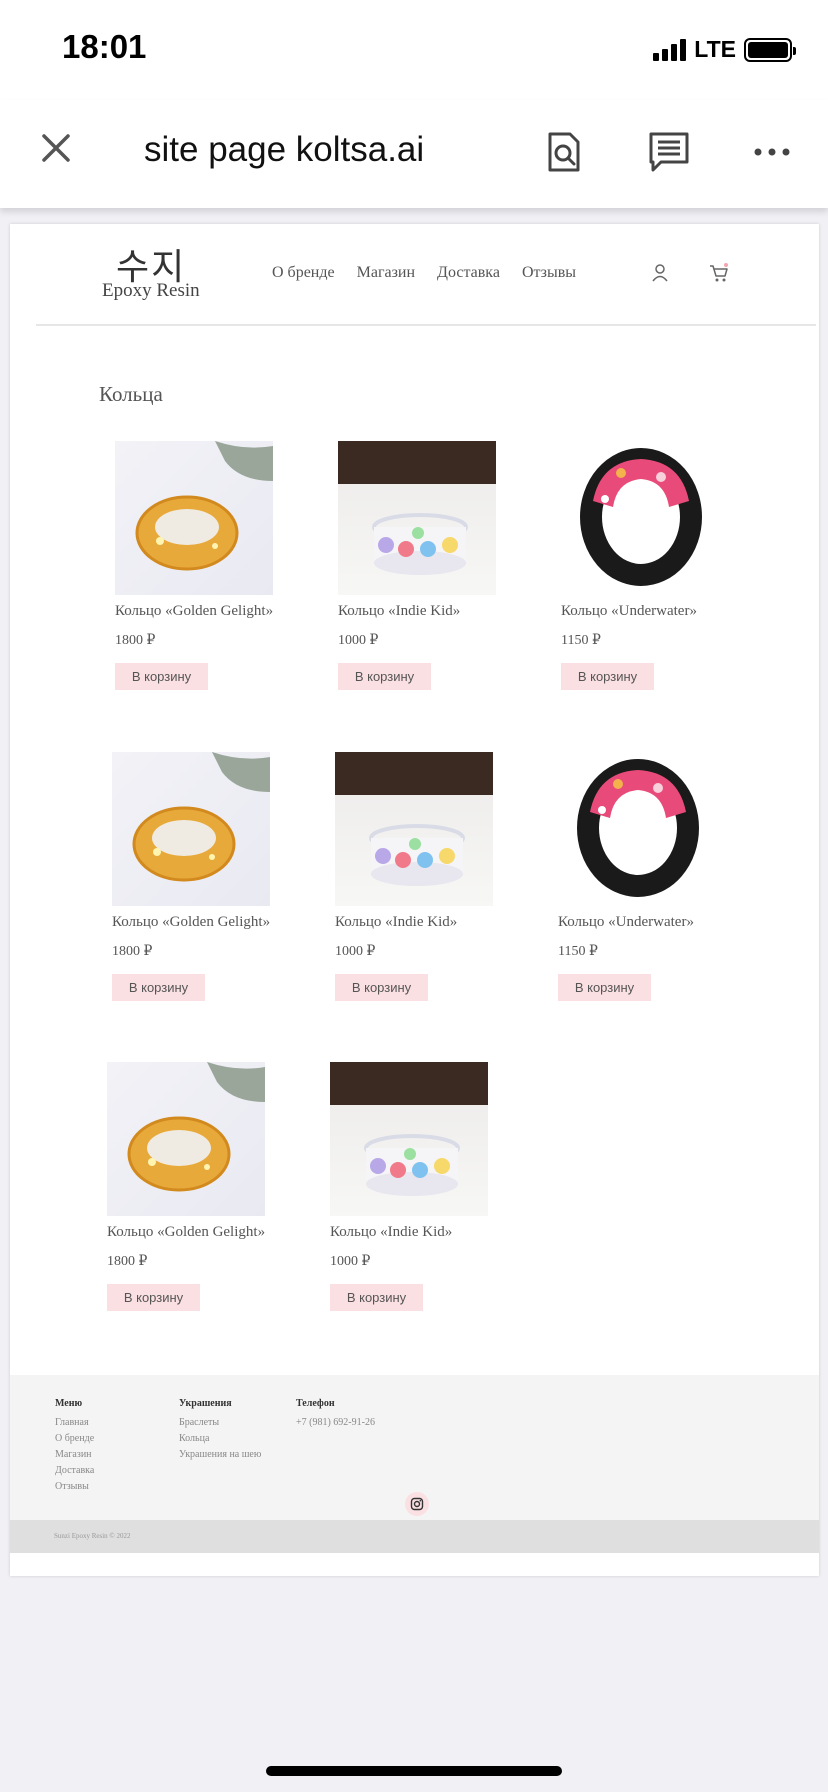 Image resolution: width=828 pixels, height=1792 pixels. What do you see at coordinates (770, 49) in the screenshot?
I see `battery-icon` at bounding box center [770, 49].